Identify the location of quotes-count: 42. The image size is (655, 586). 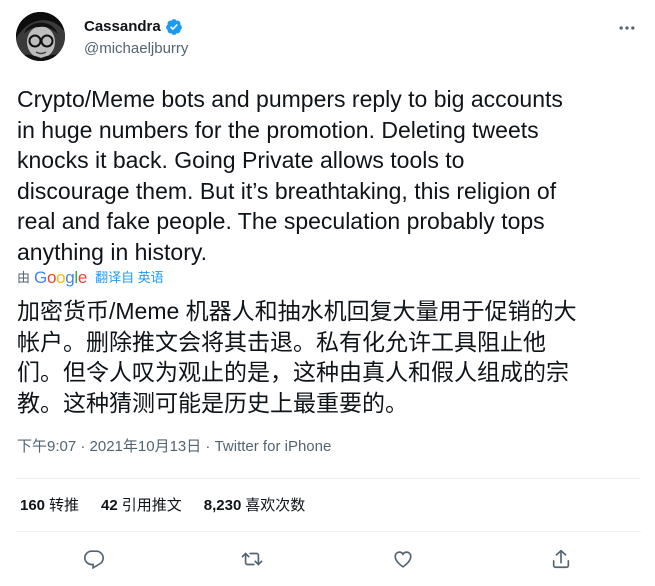
(109, 505).